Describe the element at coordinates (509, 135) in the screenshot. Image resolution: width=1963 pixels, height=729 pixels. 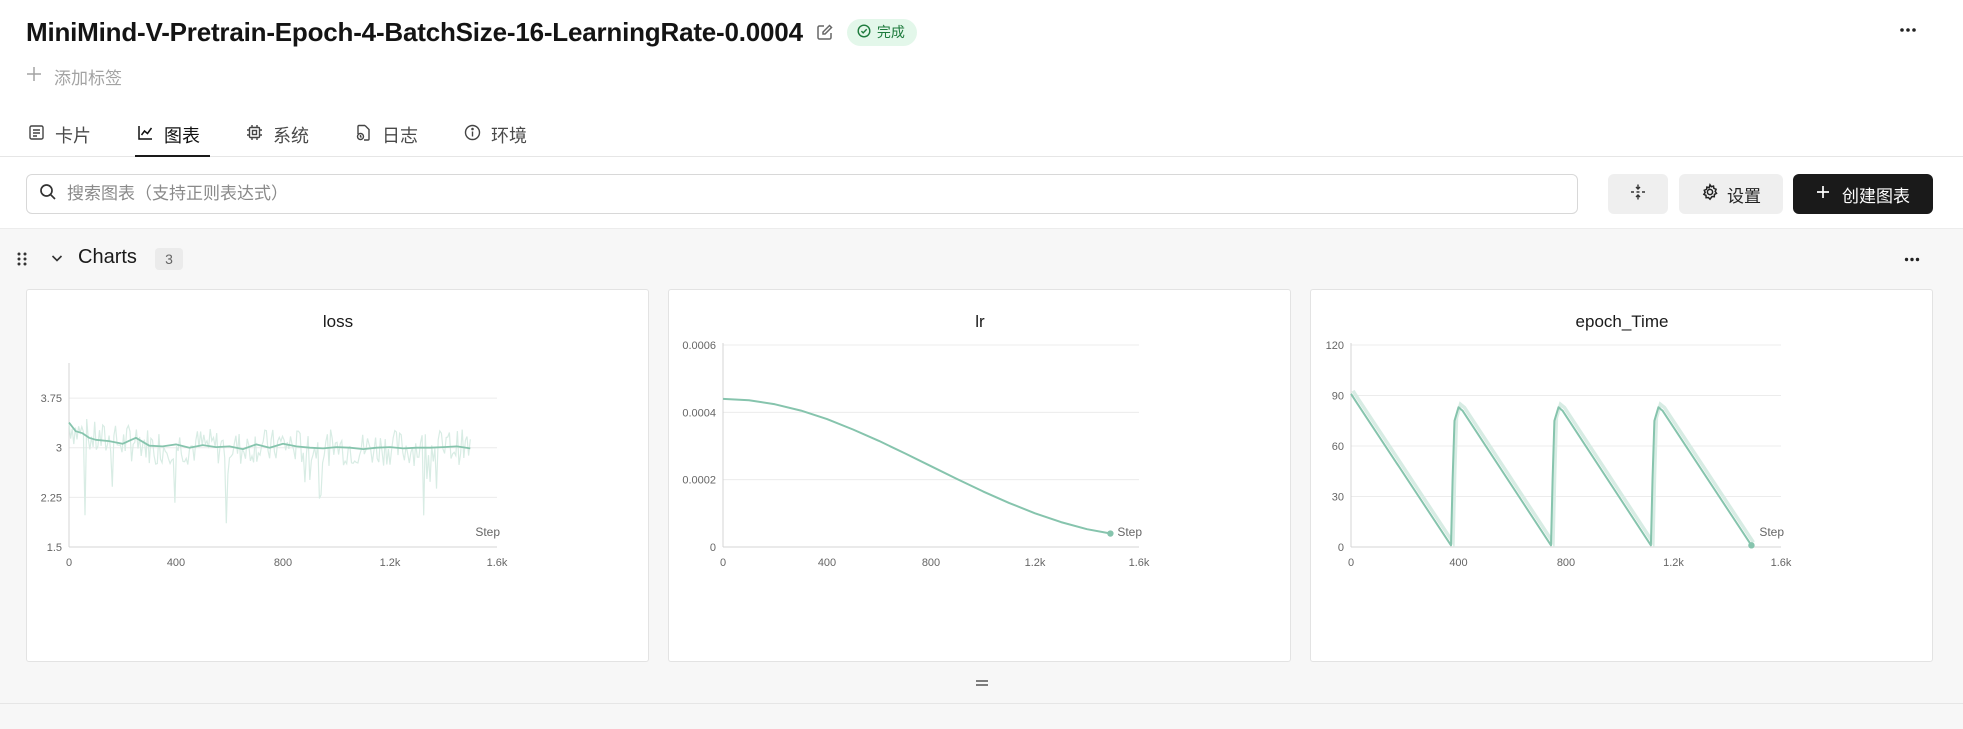
I see `tab-environment-label: 环境` at that location.